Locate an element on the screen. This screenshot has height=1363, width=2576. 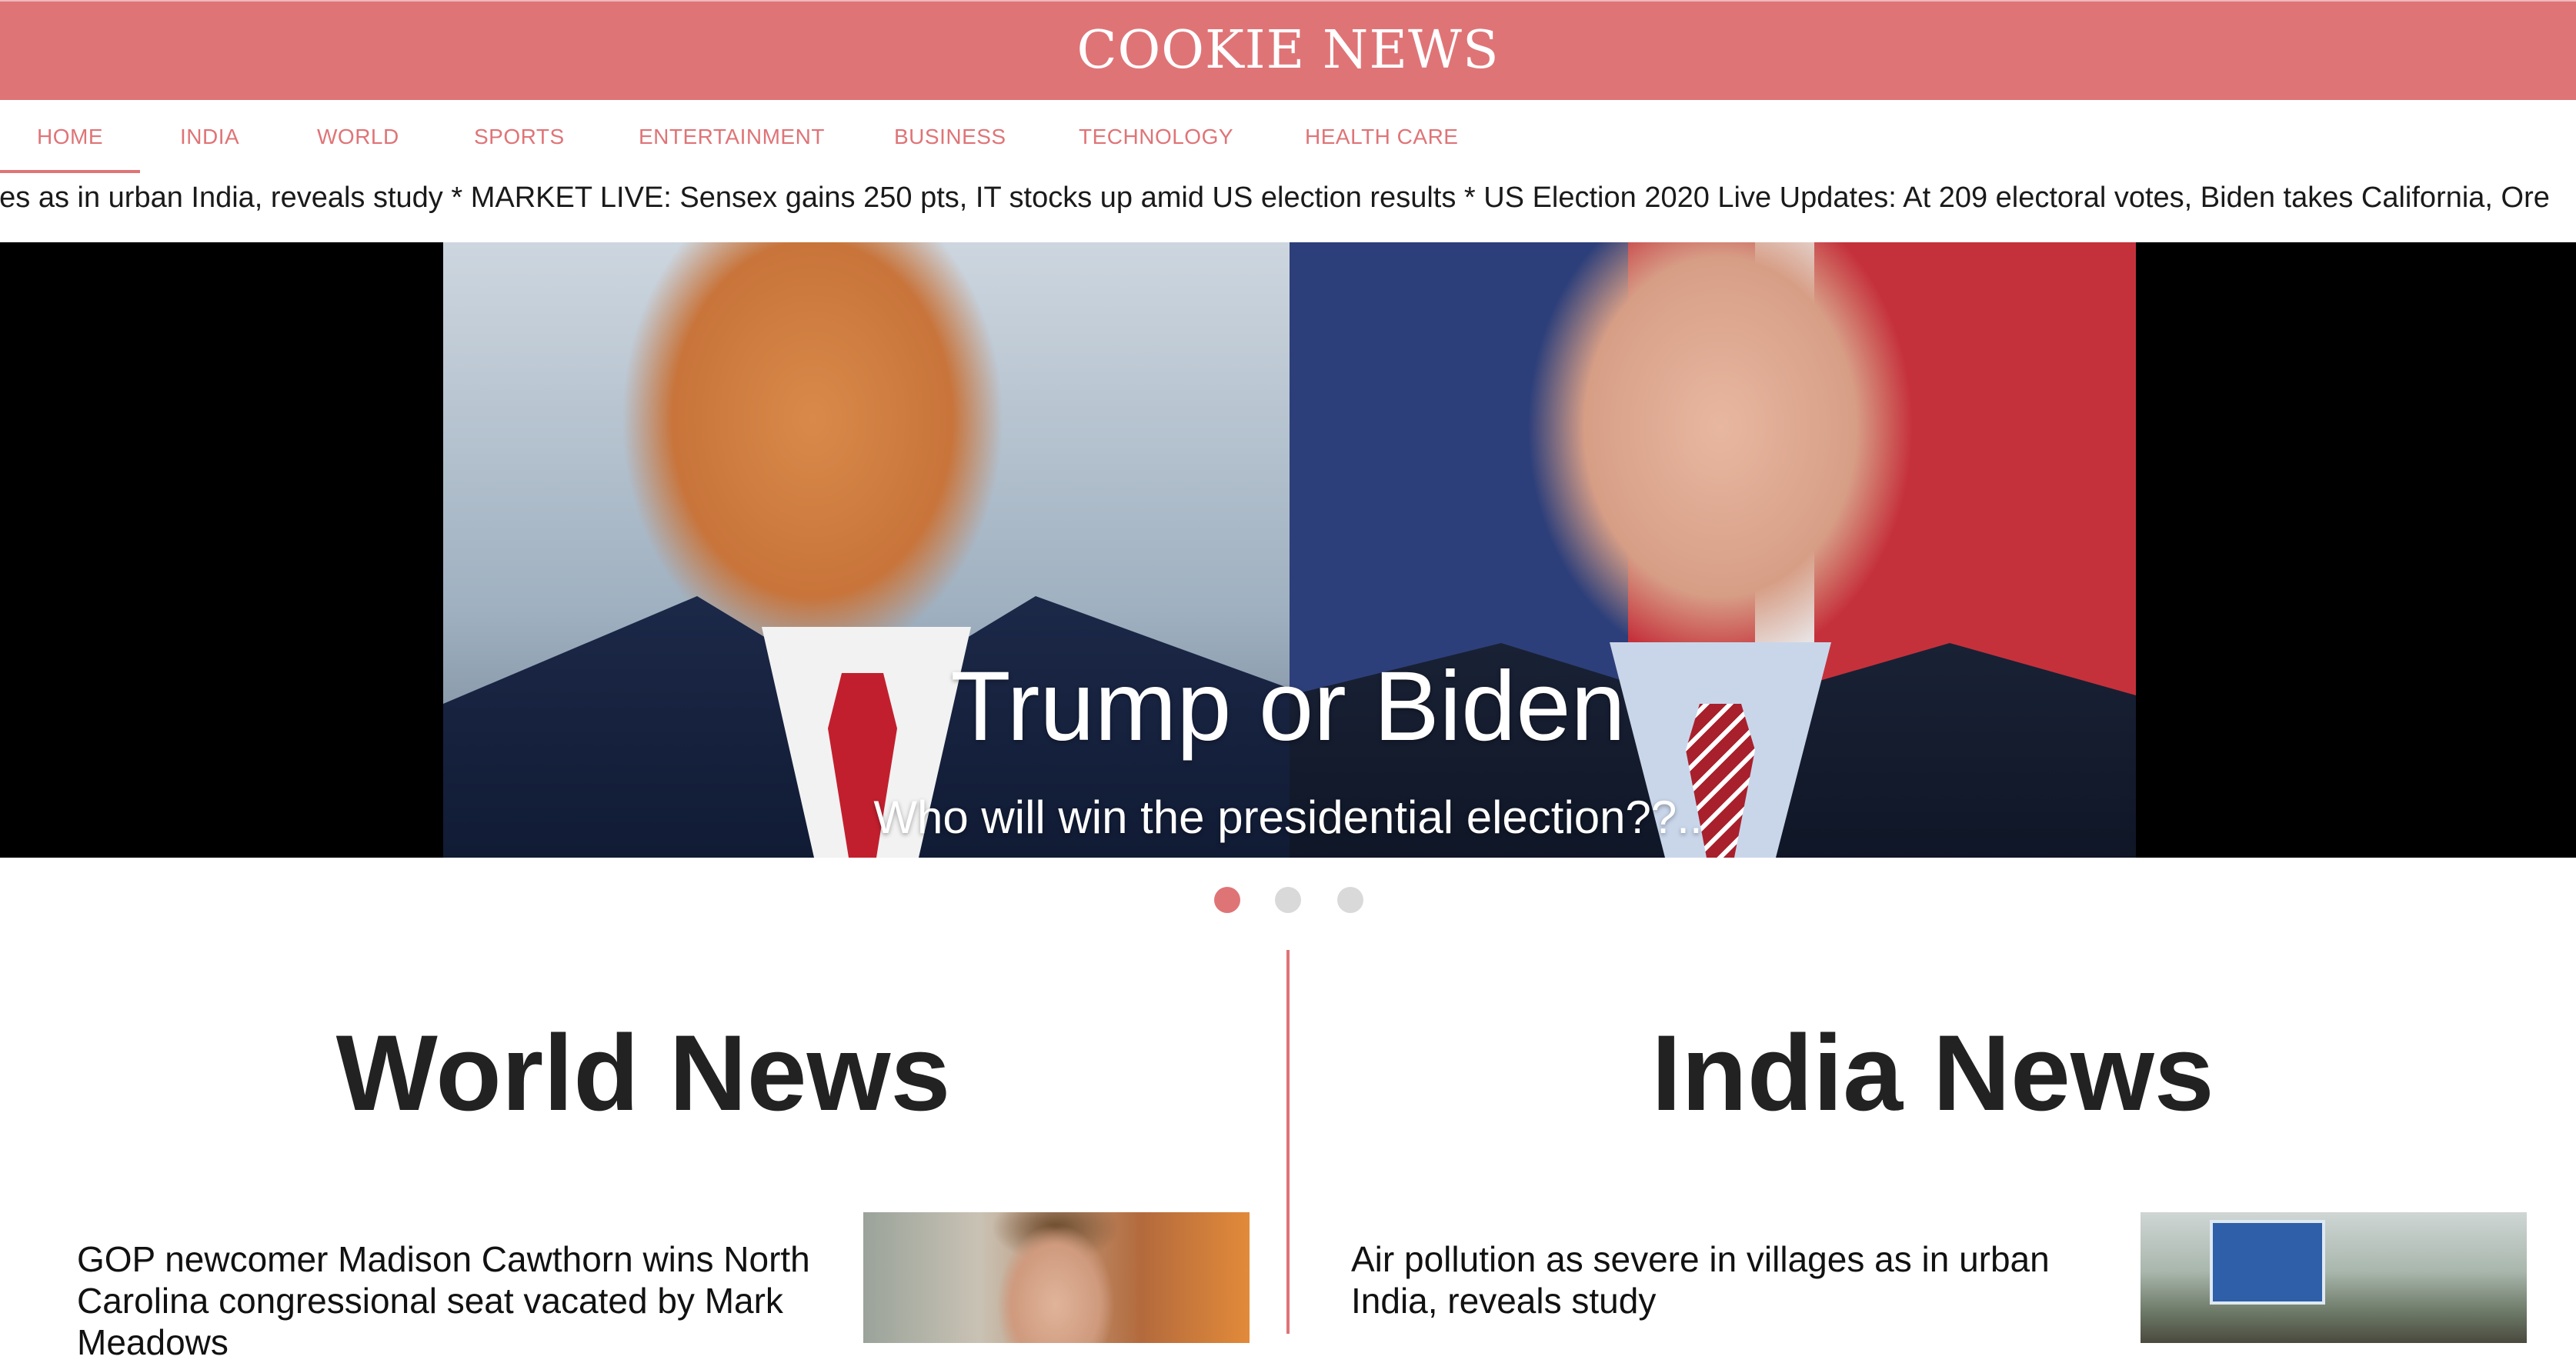
nav-item-home: HOME is located at coordinates (70, 136).